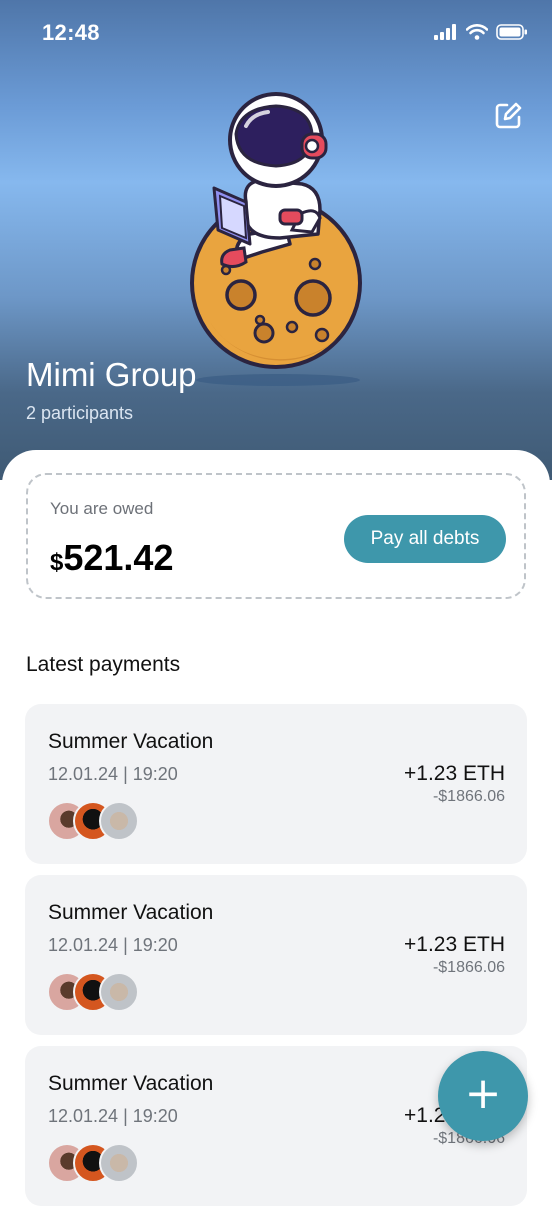  I want to click on balance-amount: $521.42, so click(111, 558).